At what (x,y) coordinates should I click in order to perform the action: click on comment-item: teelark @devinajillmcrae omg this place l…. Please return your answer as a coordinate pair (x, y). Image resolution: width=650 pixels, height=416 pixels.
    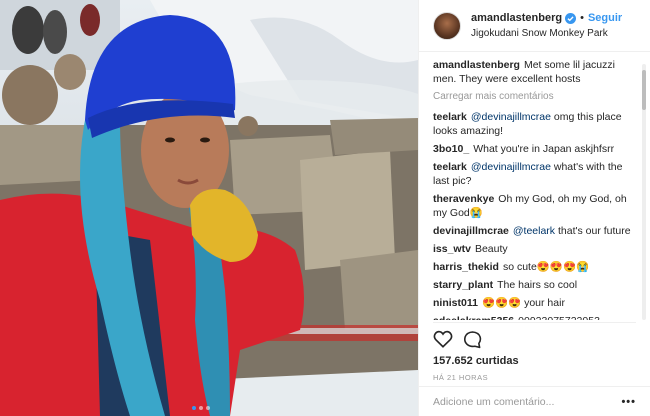
    Looking at the image, I should click on (536, 124).